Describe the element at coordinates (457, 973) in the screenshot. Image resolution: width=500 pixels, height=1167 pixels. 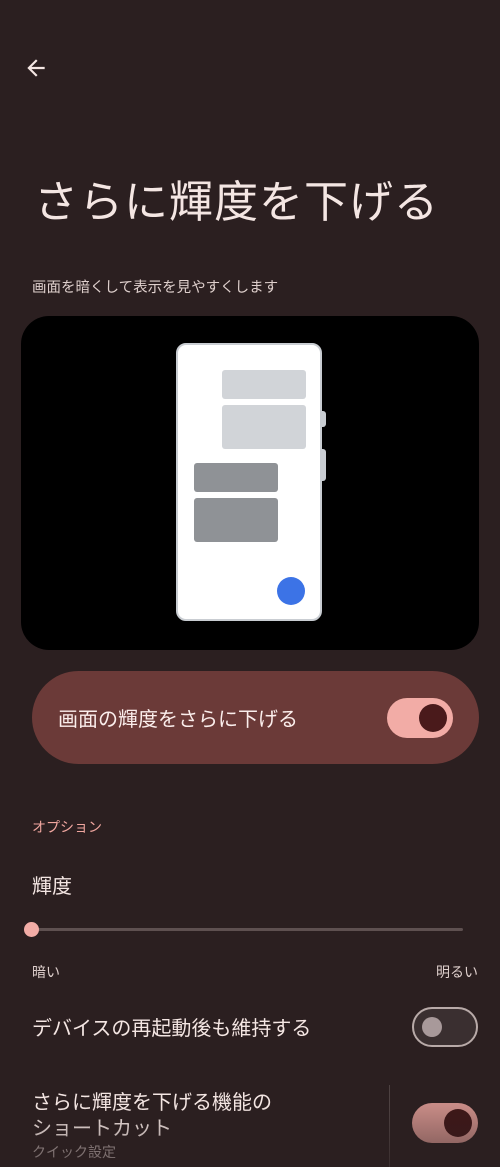
I see `slider-max-label: 明るい` at that location.